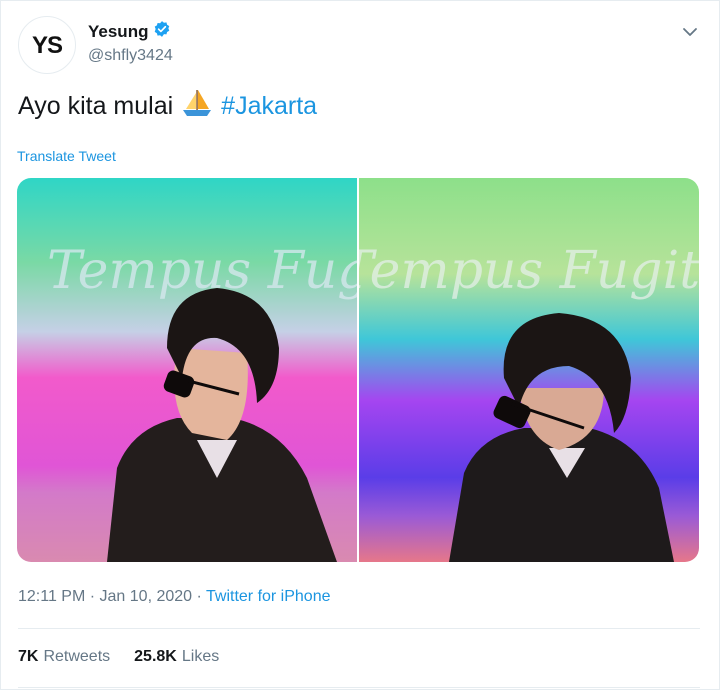  Describe the element at coordinates (130, 56) in the screenshot. I see `user-handle: @shfly3424` at that location.